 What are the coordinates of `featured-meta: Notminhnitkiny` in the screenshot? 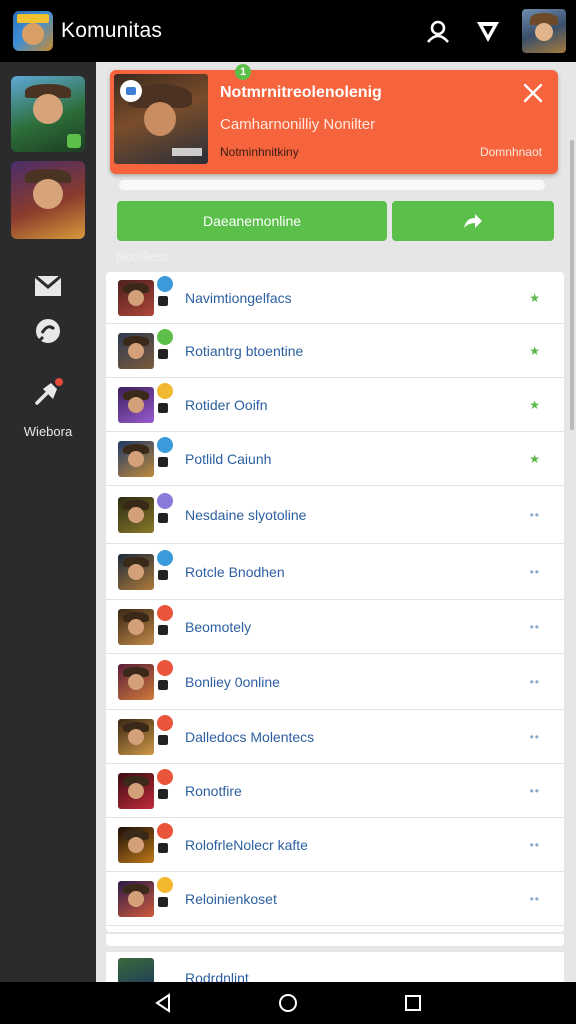 It's located at (259, 152).